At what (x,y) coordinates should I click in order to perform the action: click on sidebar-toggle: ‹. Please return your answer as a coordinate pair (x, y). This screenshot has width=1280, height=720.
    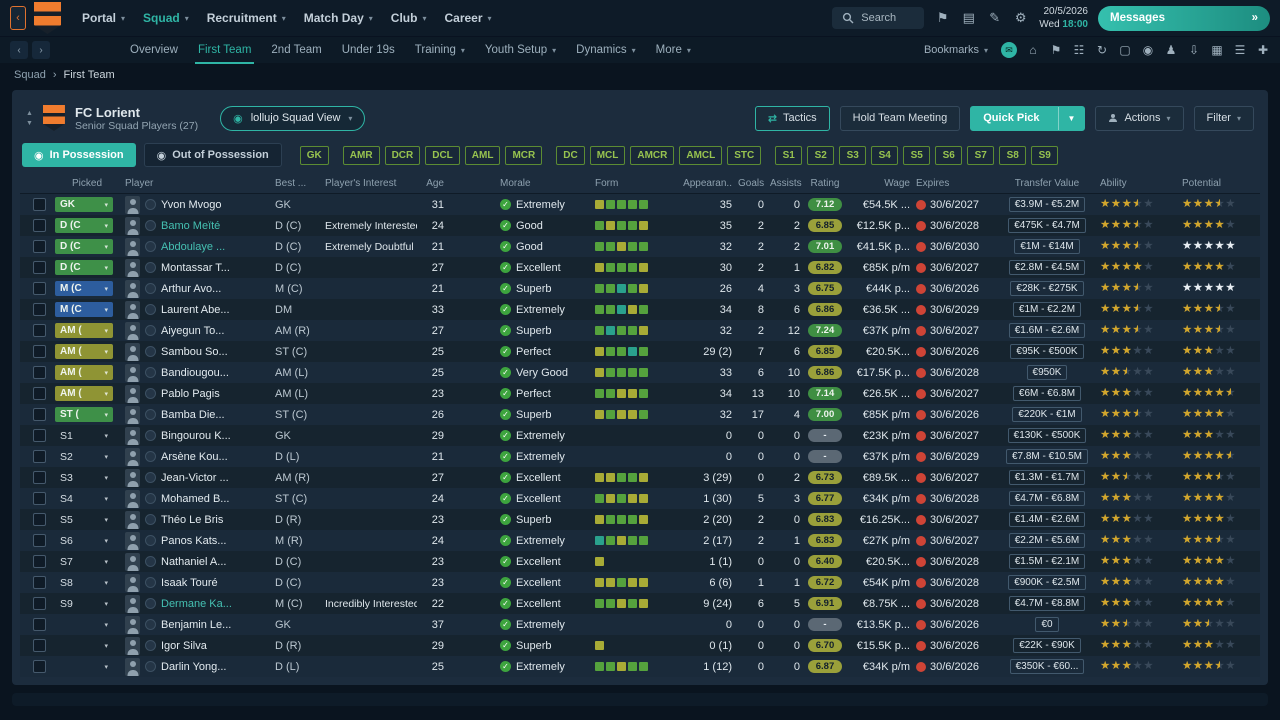
    Looking at the image, I should click on (18, 18).